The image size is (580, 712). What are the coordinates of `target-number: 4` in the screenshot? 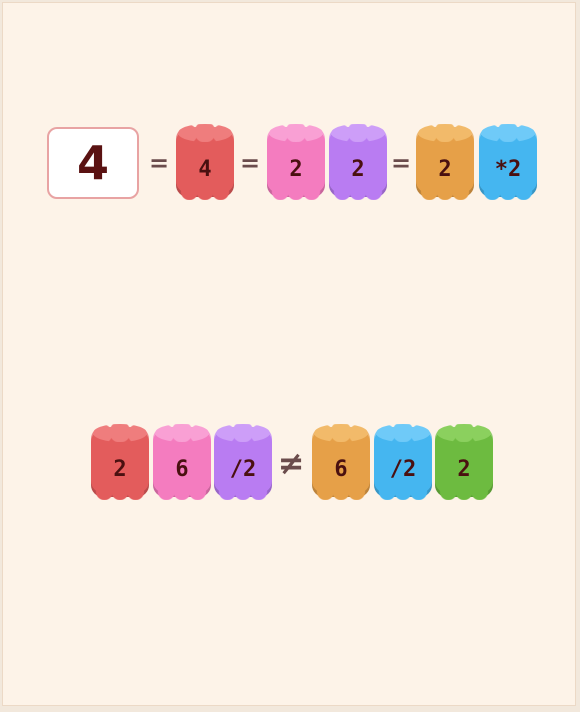 It's located at (92, 163).